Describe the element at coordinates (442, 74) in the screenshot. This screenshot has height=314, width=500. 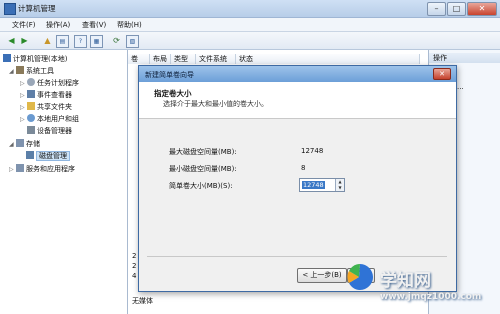
I see `dialog-close-button: ✕` at that location.